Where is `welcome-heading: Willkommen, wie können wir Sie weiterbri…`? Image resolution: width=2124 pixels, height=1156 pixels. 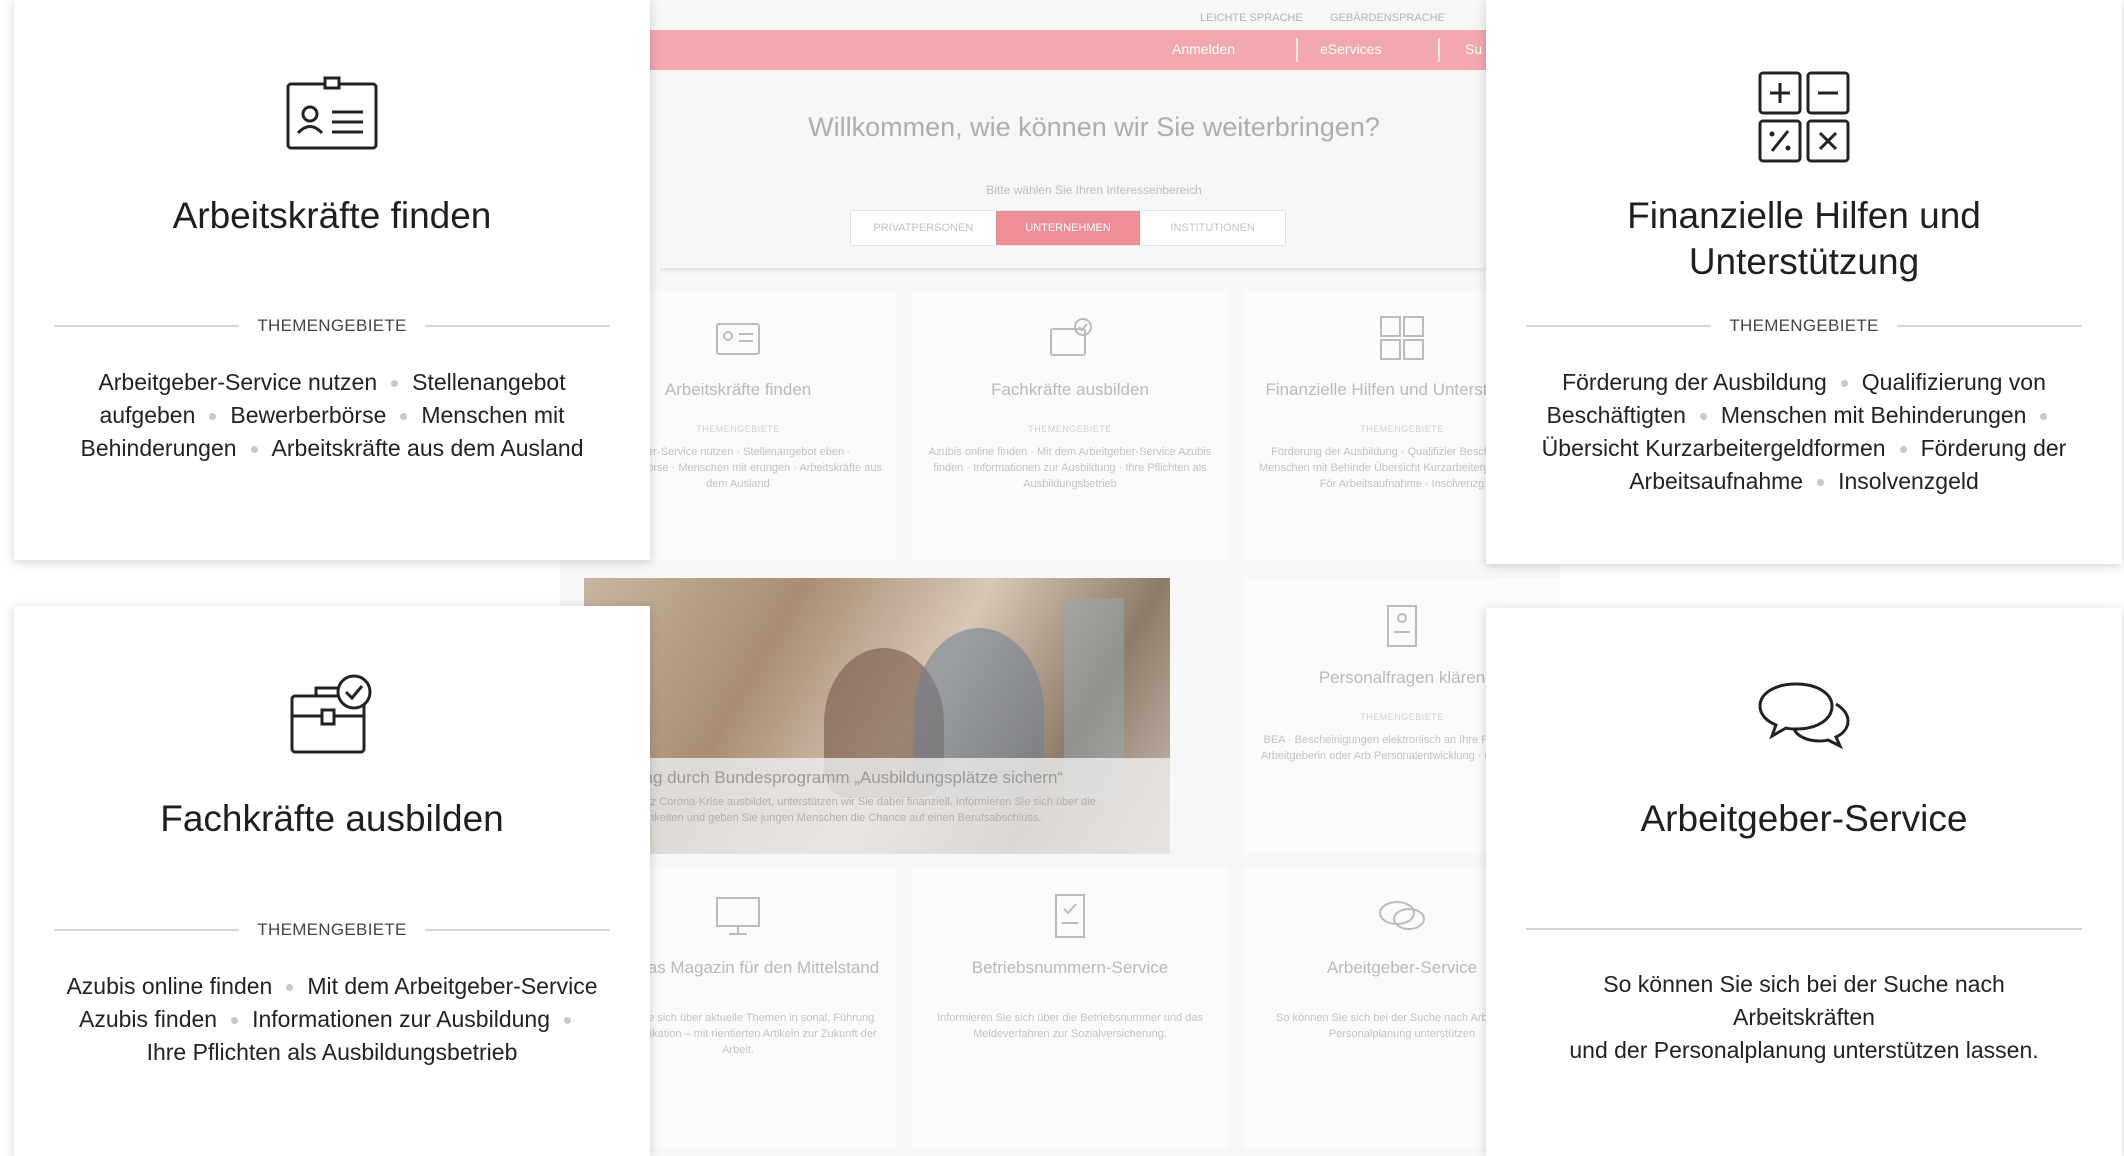
welcome-heading: Willkommen, wie können wir Sie weiterbri… is located at coordinates (1094, 127).